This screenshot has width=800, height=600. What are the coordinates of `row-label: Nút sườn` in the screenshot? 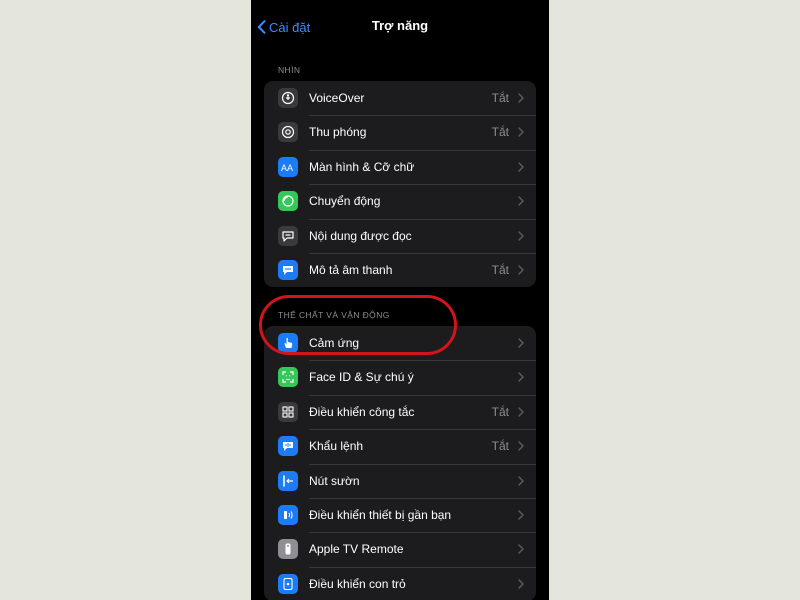 It's located at (334, 480).